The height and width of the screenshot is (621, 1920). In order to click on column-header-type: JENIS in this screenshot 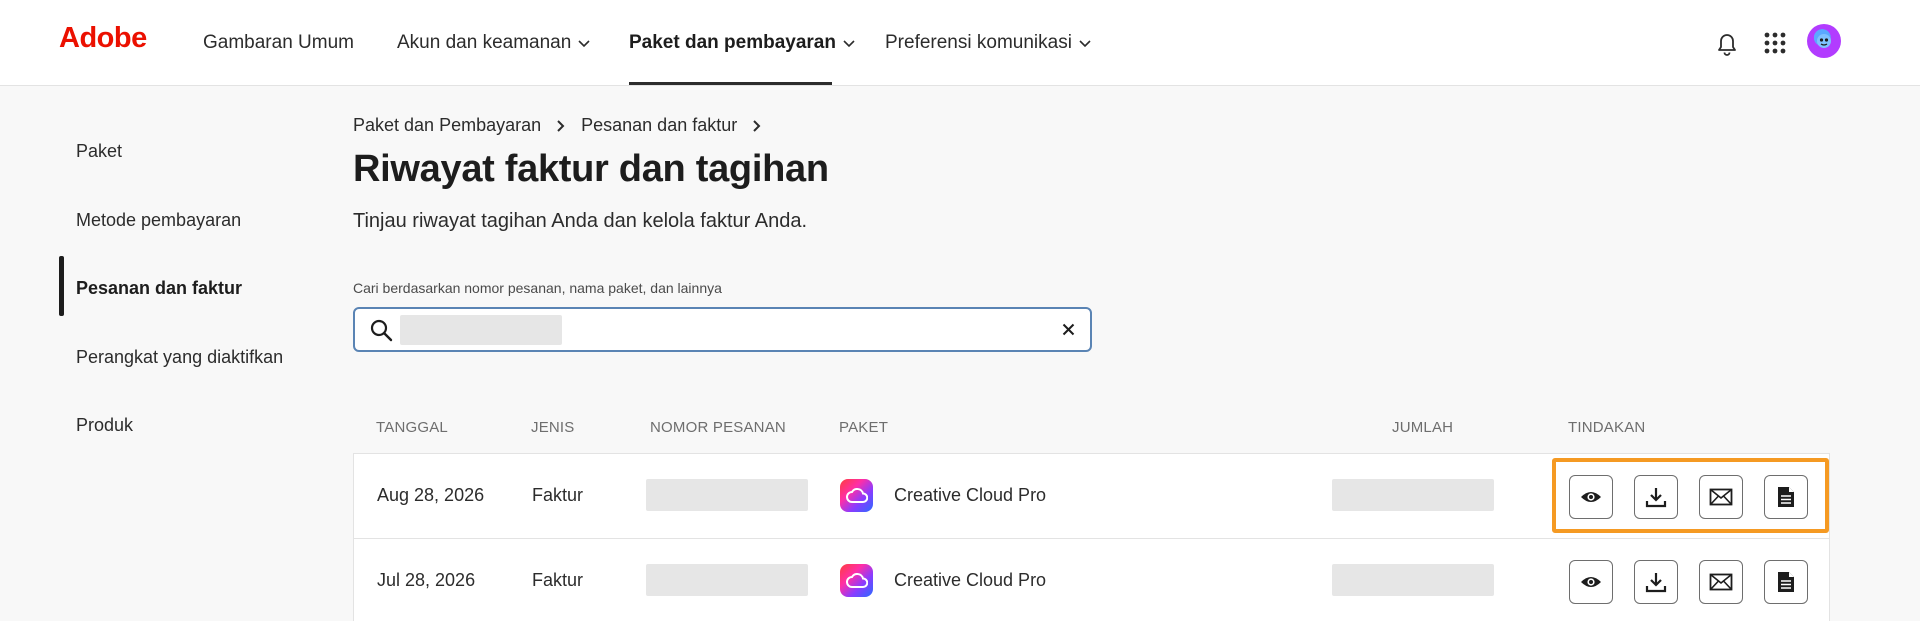, I will do `click(553, 427)`.